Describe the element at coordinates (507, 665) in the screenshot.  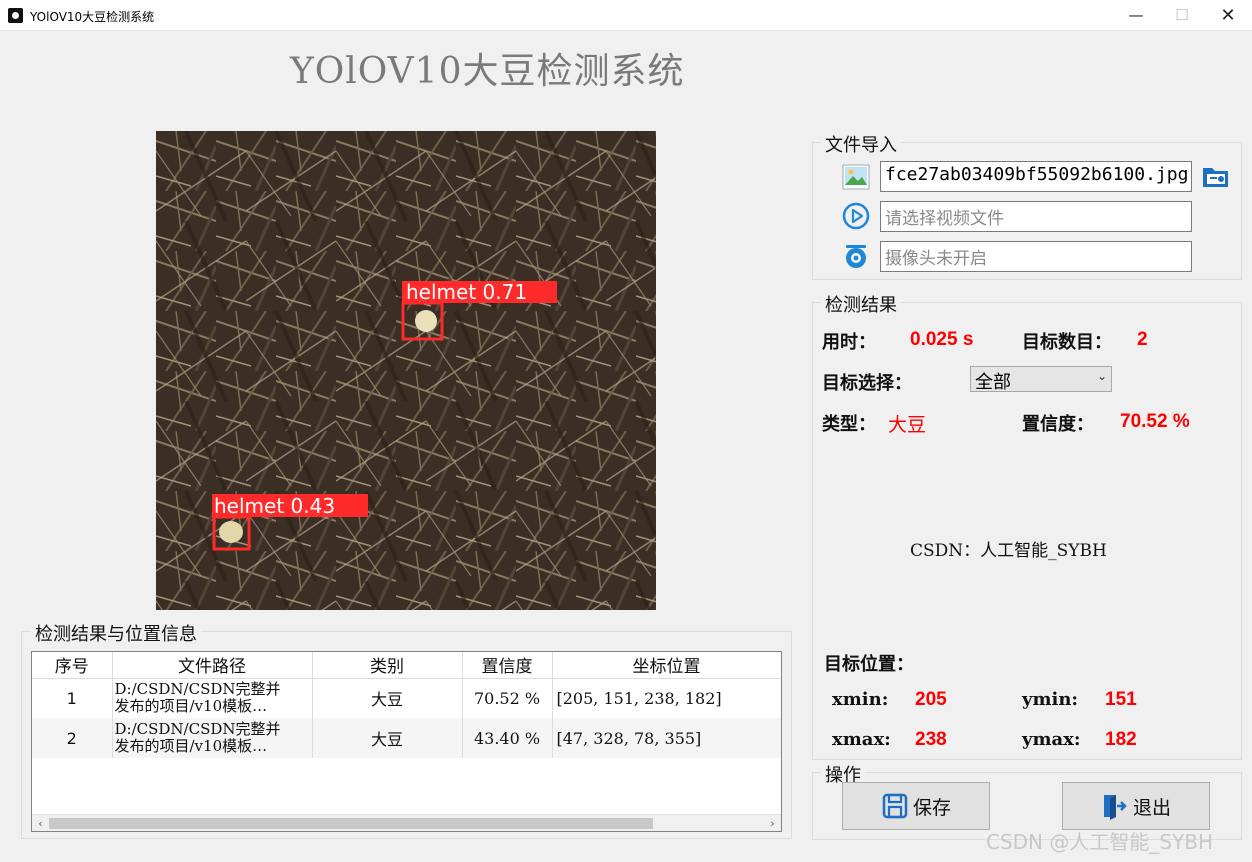
I see `header-confidence: 置信度` at that location.